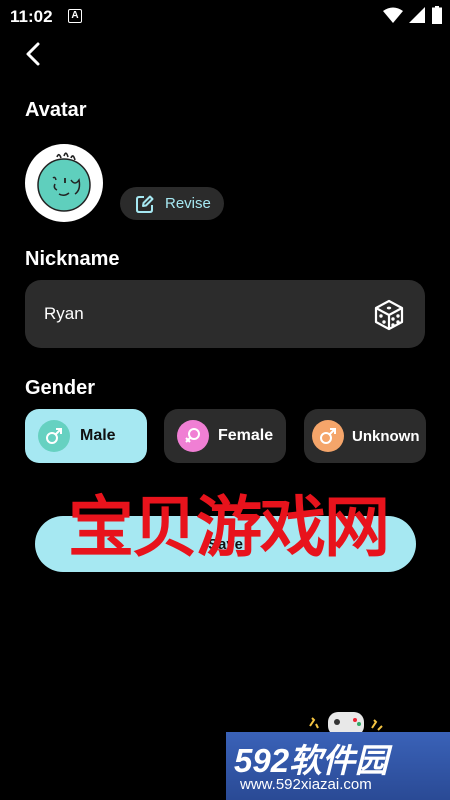 This screenshot has width=450, height=800. I want to click on signal-icon, so click(417, 14).